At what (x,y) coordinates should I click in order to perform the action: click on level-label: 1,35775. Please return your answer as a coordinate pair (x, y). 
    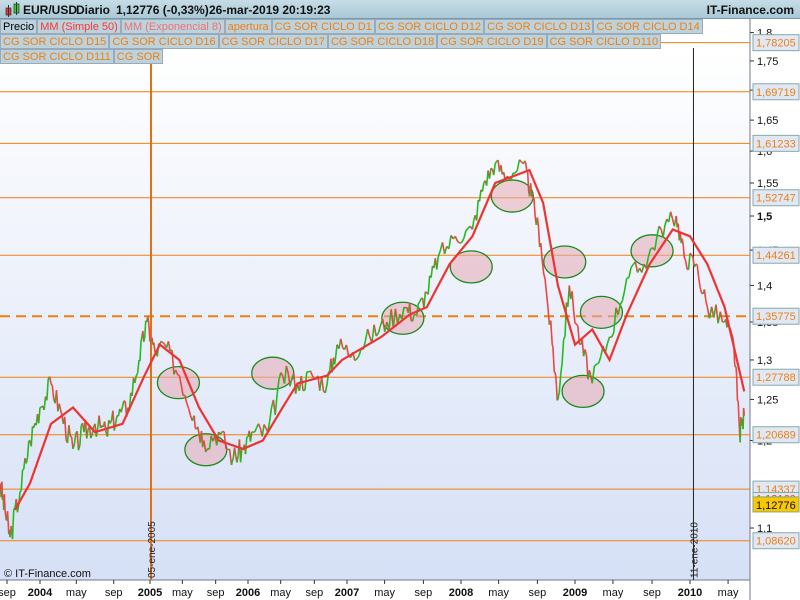
    Looking at the image, I should click on (776, 317).